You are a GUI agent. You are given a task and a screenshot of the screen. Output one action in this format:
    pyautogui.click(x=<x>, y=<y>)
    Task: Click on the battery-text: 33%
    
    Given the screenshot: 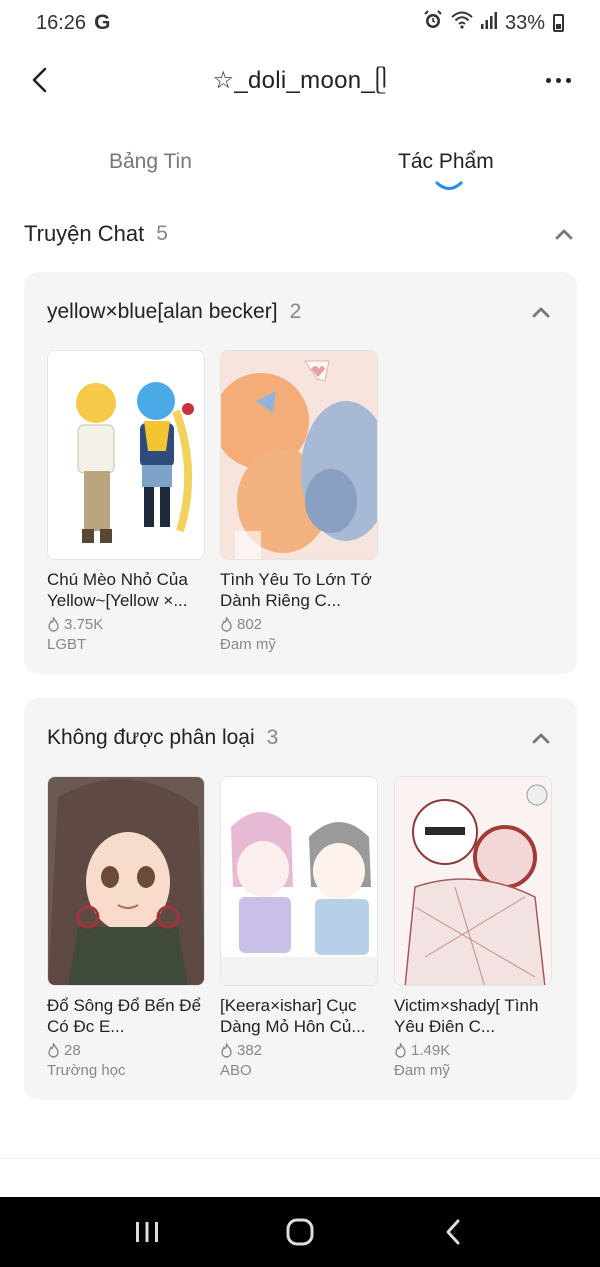 What is the action you would take?
    pyautogui.click(x=524, y=22)
    